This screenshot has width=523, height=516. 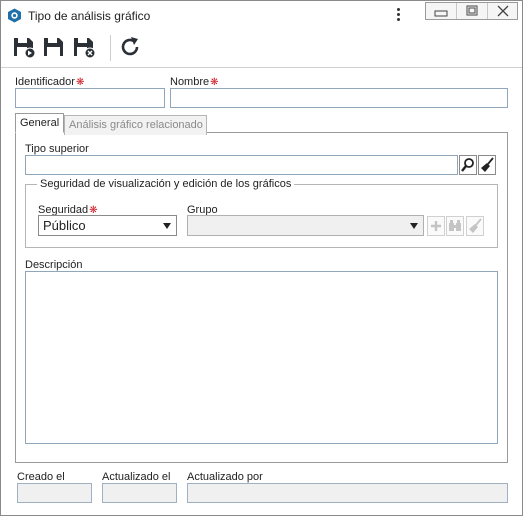 I want to click on identificador-input, so click(x=90, y=98).